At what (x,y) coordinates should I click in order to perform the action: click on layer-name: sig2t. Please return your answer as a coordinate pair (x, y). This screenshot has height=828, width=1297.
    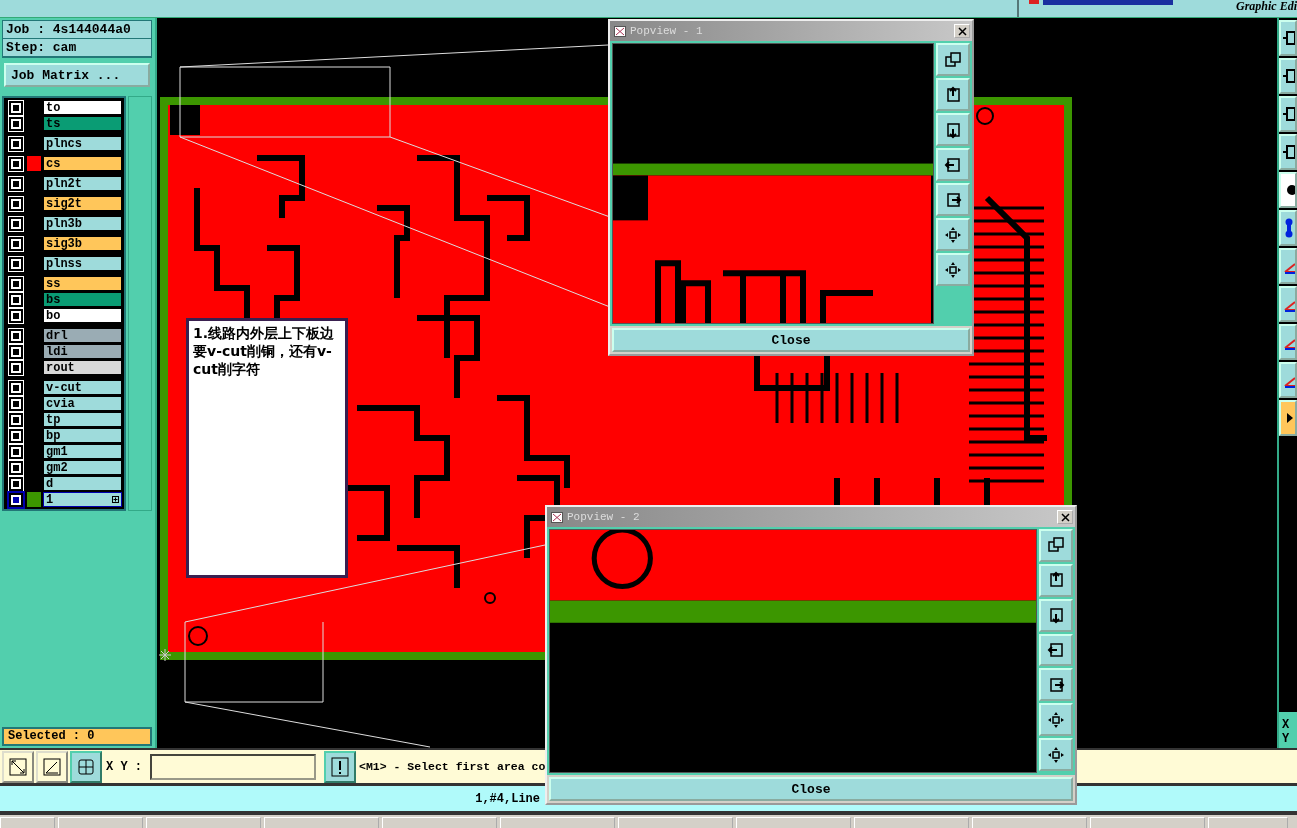
    Looking at the image, I should click on (82, 203).